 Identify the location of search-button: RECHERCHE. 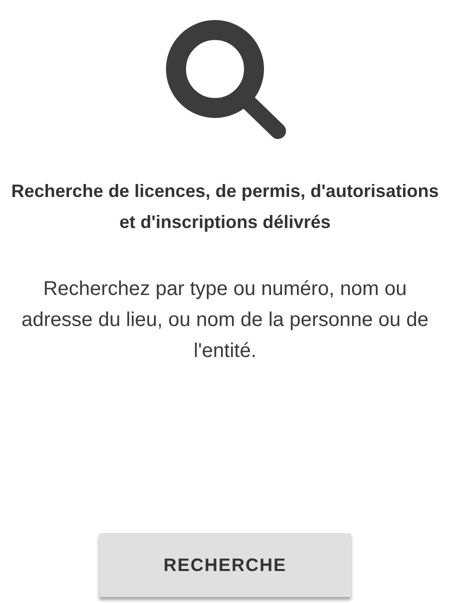
(225, 565).